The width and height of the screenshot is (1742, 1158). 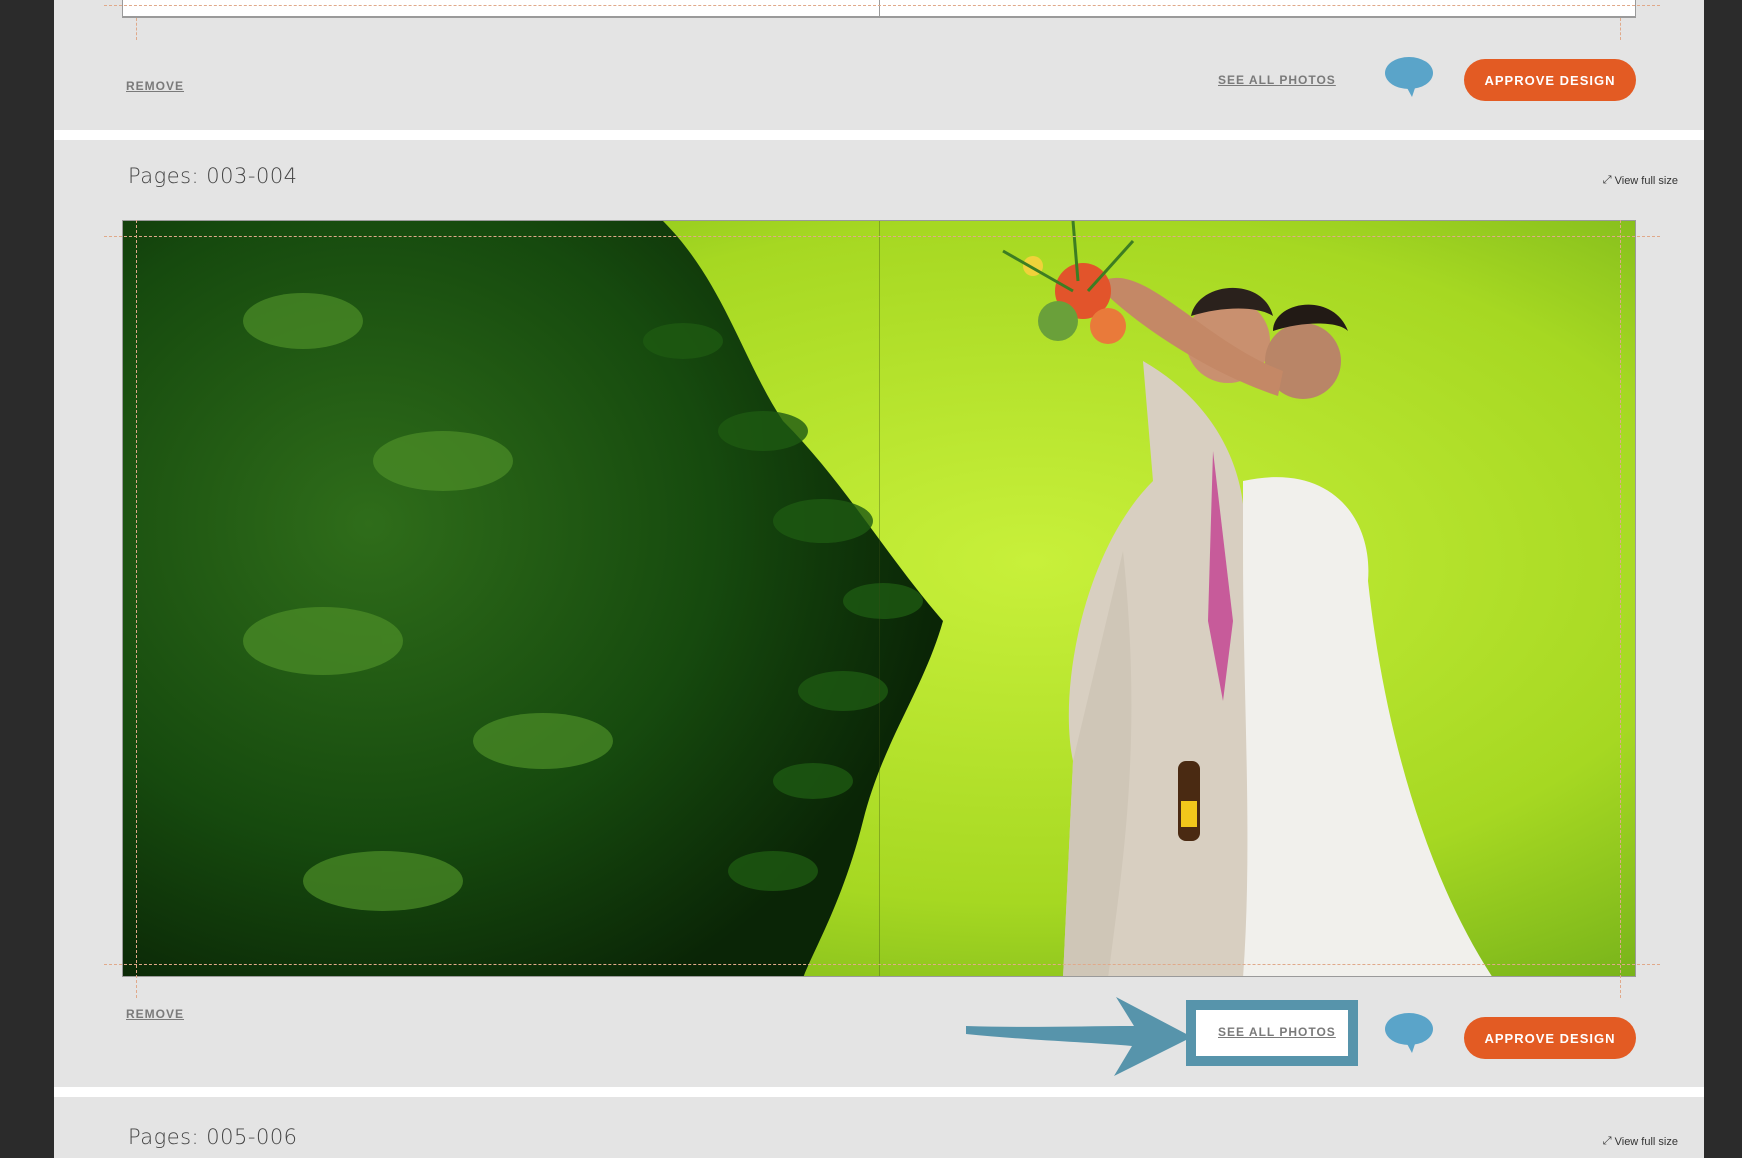 What do you see at coordinates (879, 9) in the screenshot?
I see `spread-frame-bottom` at bounding box center [879, 9].